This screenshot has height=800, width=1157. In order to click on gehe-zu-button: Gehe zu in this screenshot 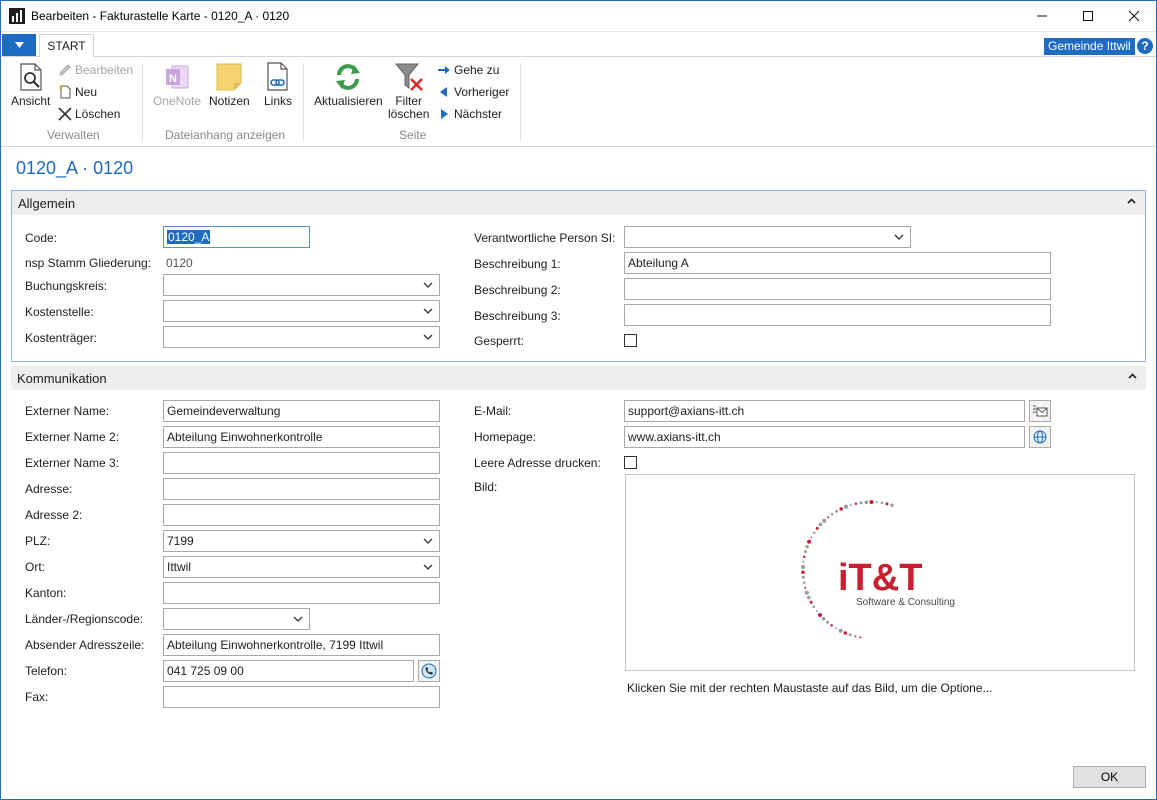, I will do `click(468, 70)`.